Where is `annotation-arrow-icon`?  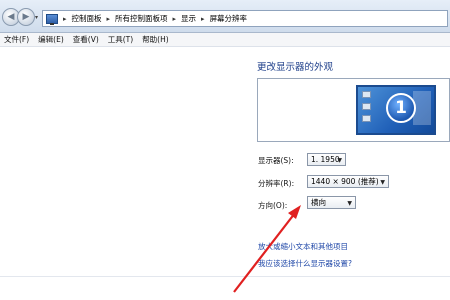 annotation-arrow-icon is located at coordinates (267, 249).